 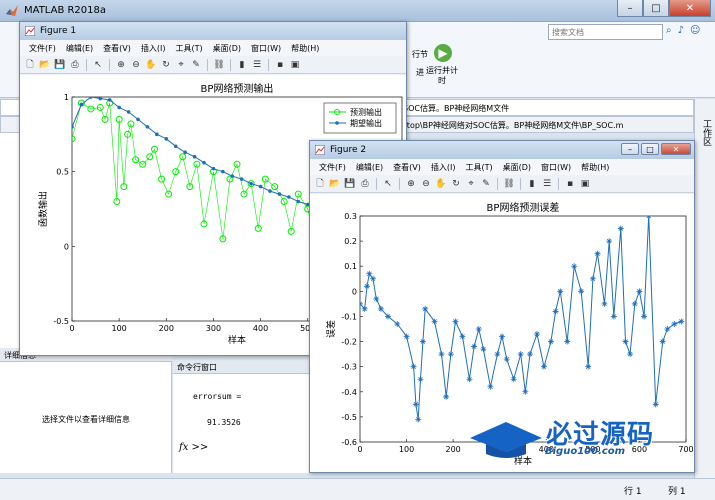 I want to click on figure-2-close-button: ✕, so click(x=676, y=149).